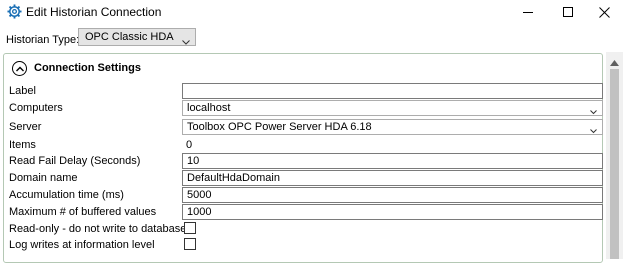 This screenshot has height=263, width=624. What do you see at coordinates (129, 37) in the screenshot?
I see `historian-type-value: OPC Classic HDA` at bounding box center [129, 37].